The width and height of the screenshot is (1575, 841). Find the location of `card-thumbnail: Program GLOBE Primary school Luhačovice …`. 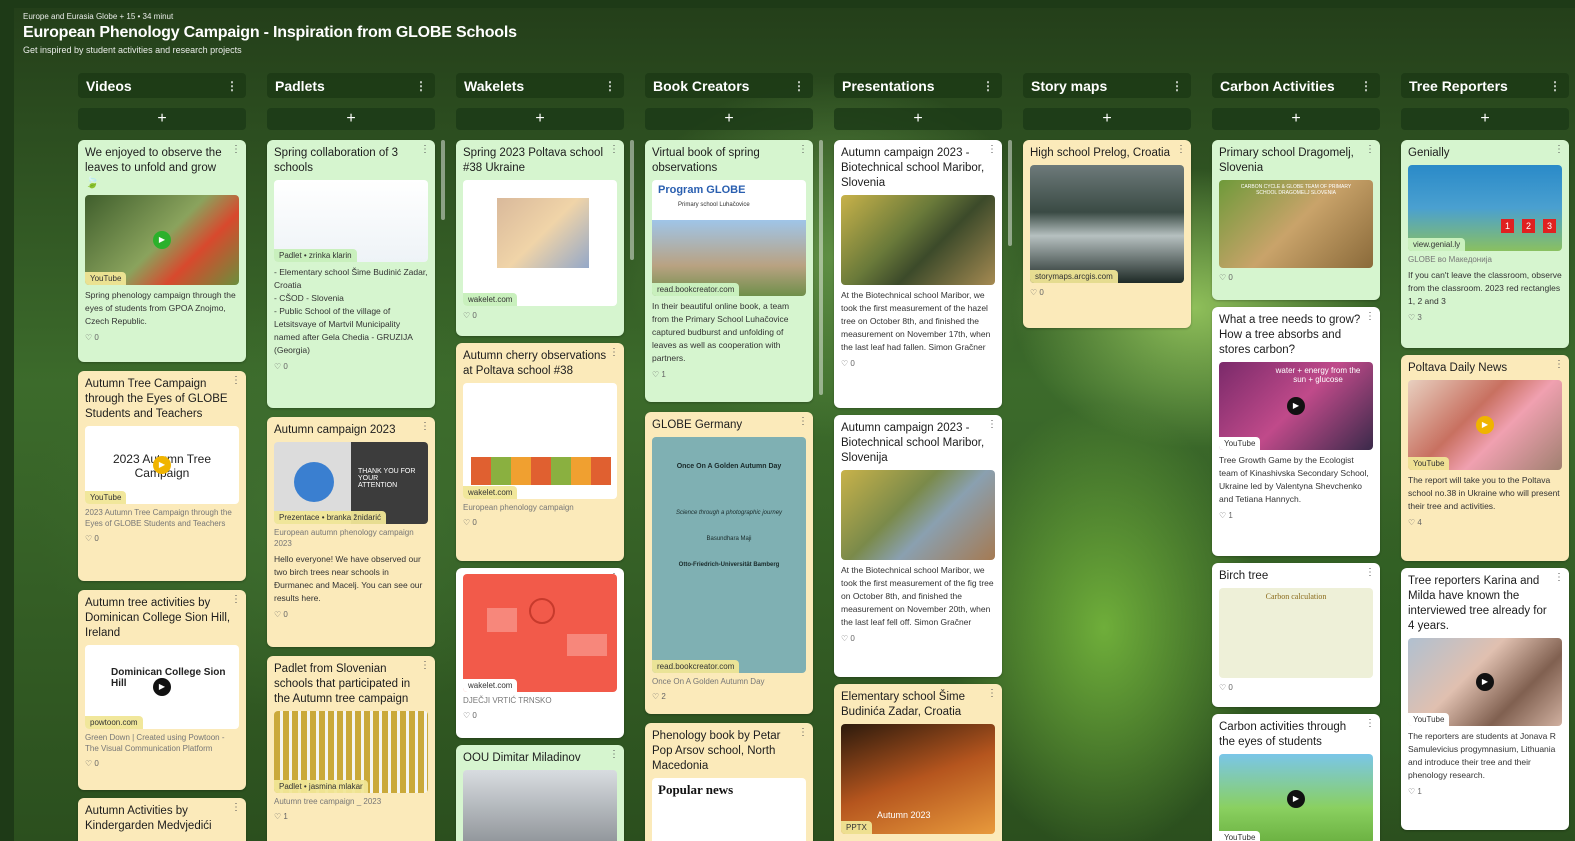

card-thumbnail: Program GLOBE Primary school Luhačovice … is located at coordinates (729, 238).